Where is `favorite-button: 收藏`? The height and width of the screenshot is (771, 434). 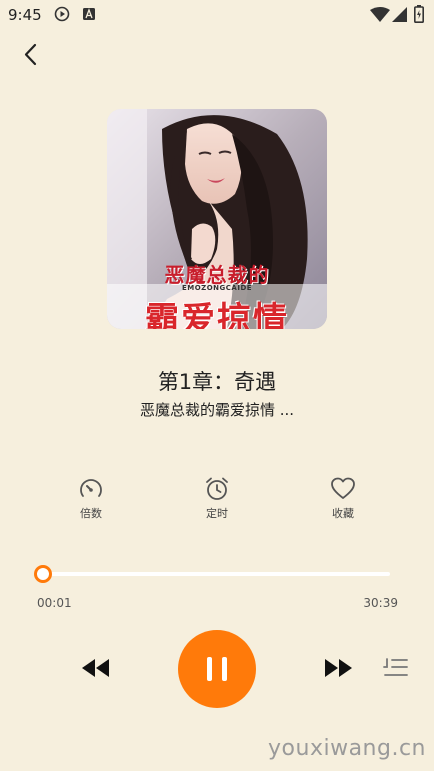
favorite-button: 收藏 is located at coordinates (343, 498).